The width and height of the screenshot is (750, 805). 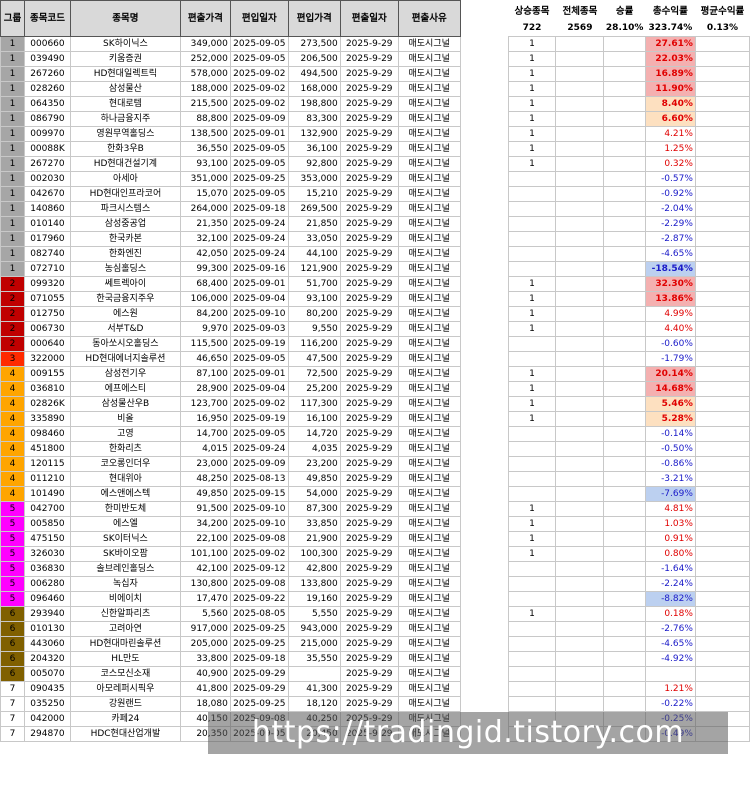 I want to click on date-in-cell: 2025-09-09, so click(x=259, y=119).